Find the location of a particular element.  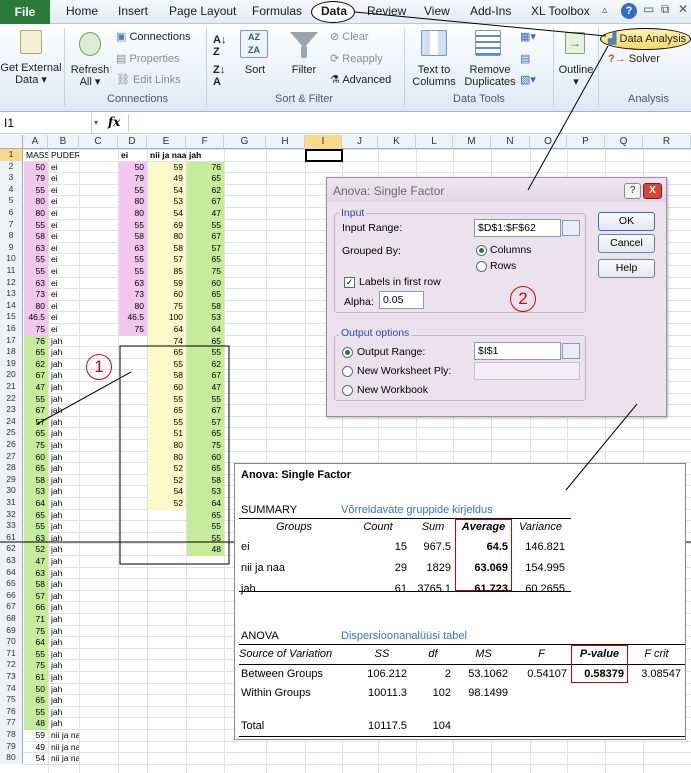

selection-outline is located at coordinates (174, 455).